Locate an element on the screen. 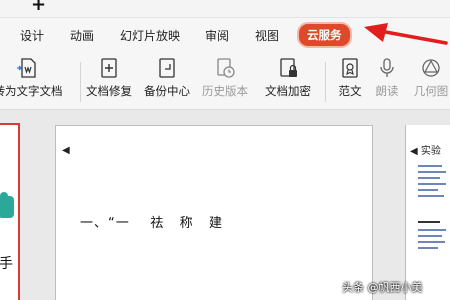 The height and width of the screenshot is (300, 450). history-version-icon is located at coordinates (226, 68).